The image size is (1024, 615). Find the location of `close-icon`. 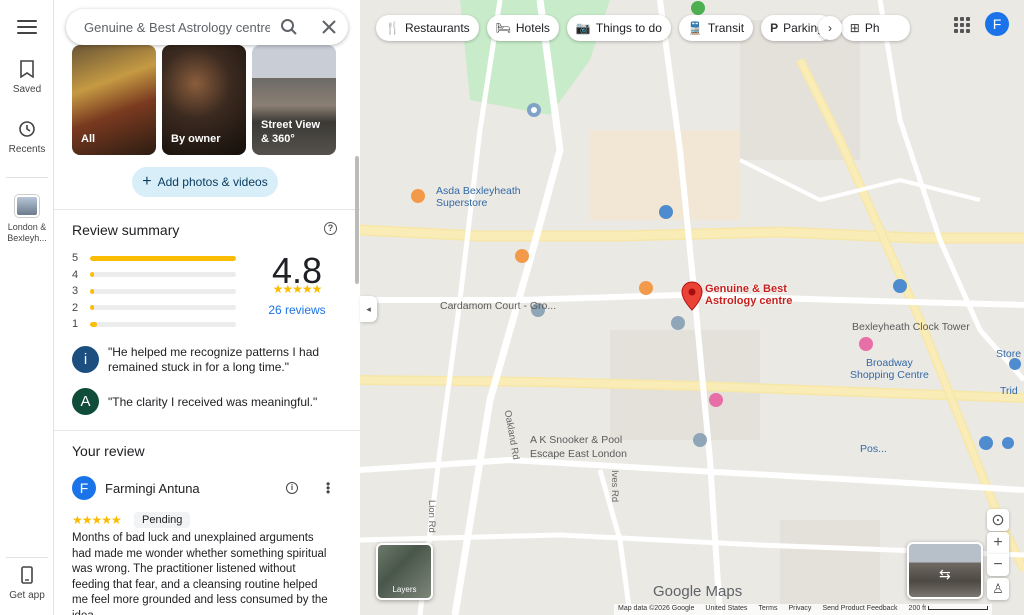

close-icon is located at coordinates (329, 27).